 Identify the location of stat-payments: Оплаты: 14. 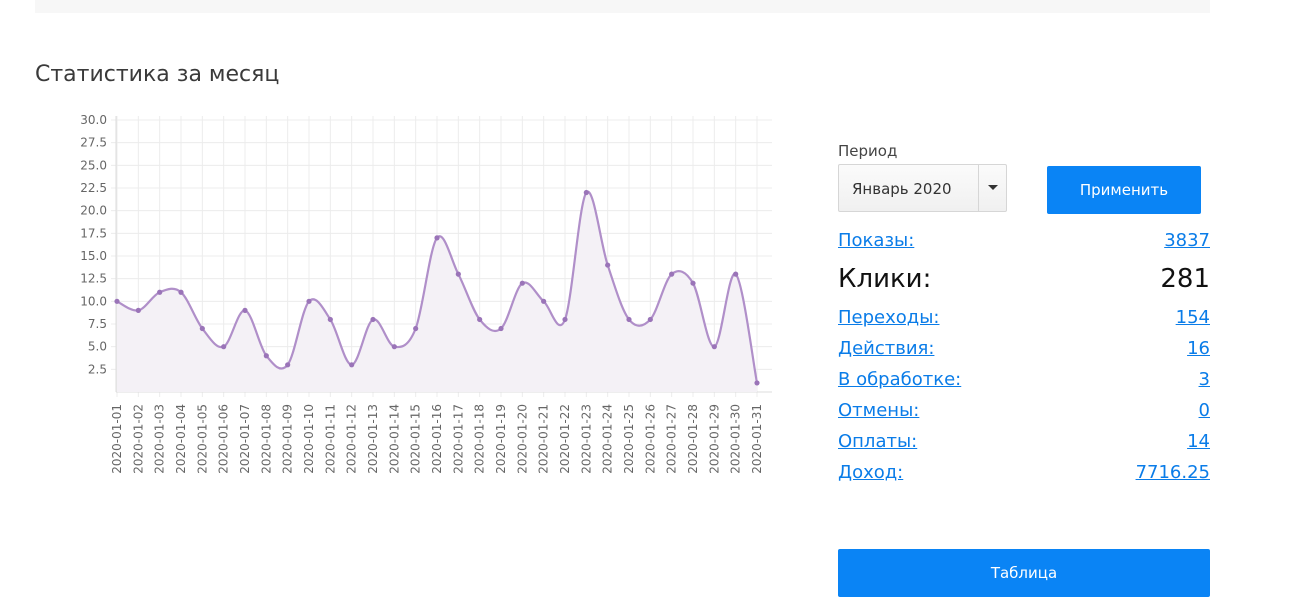
(1024, 444).